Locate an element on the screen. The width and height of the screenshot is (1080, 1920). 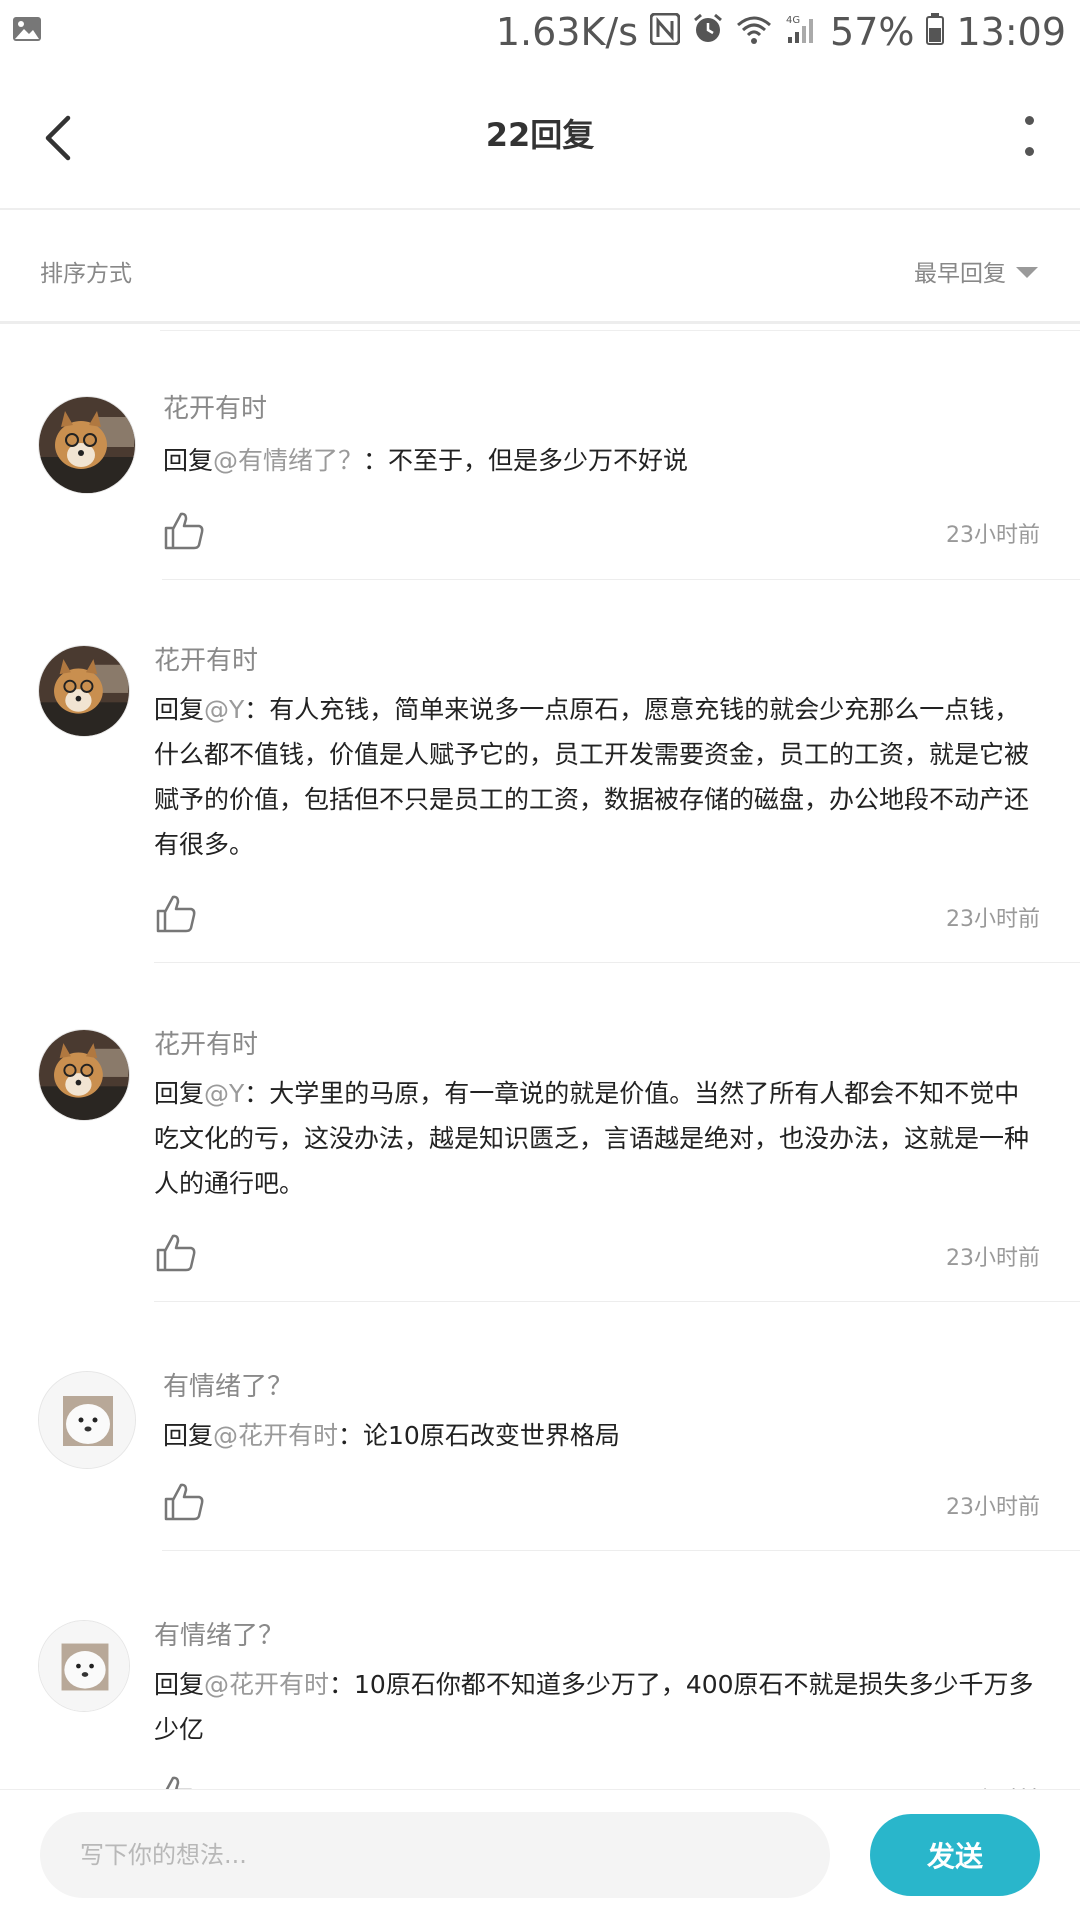
clock: 13:09 is located at coordinates (1011, 32).